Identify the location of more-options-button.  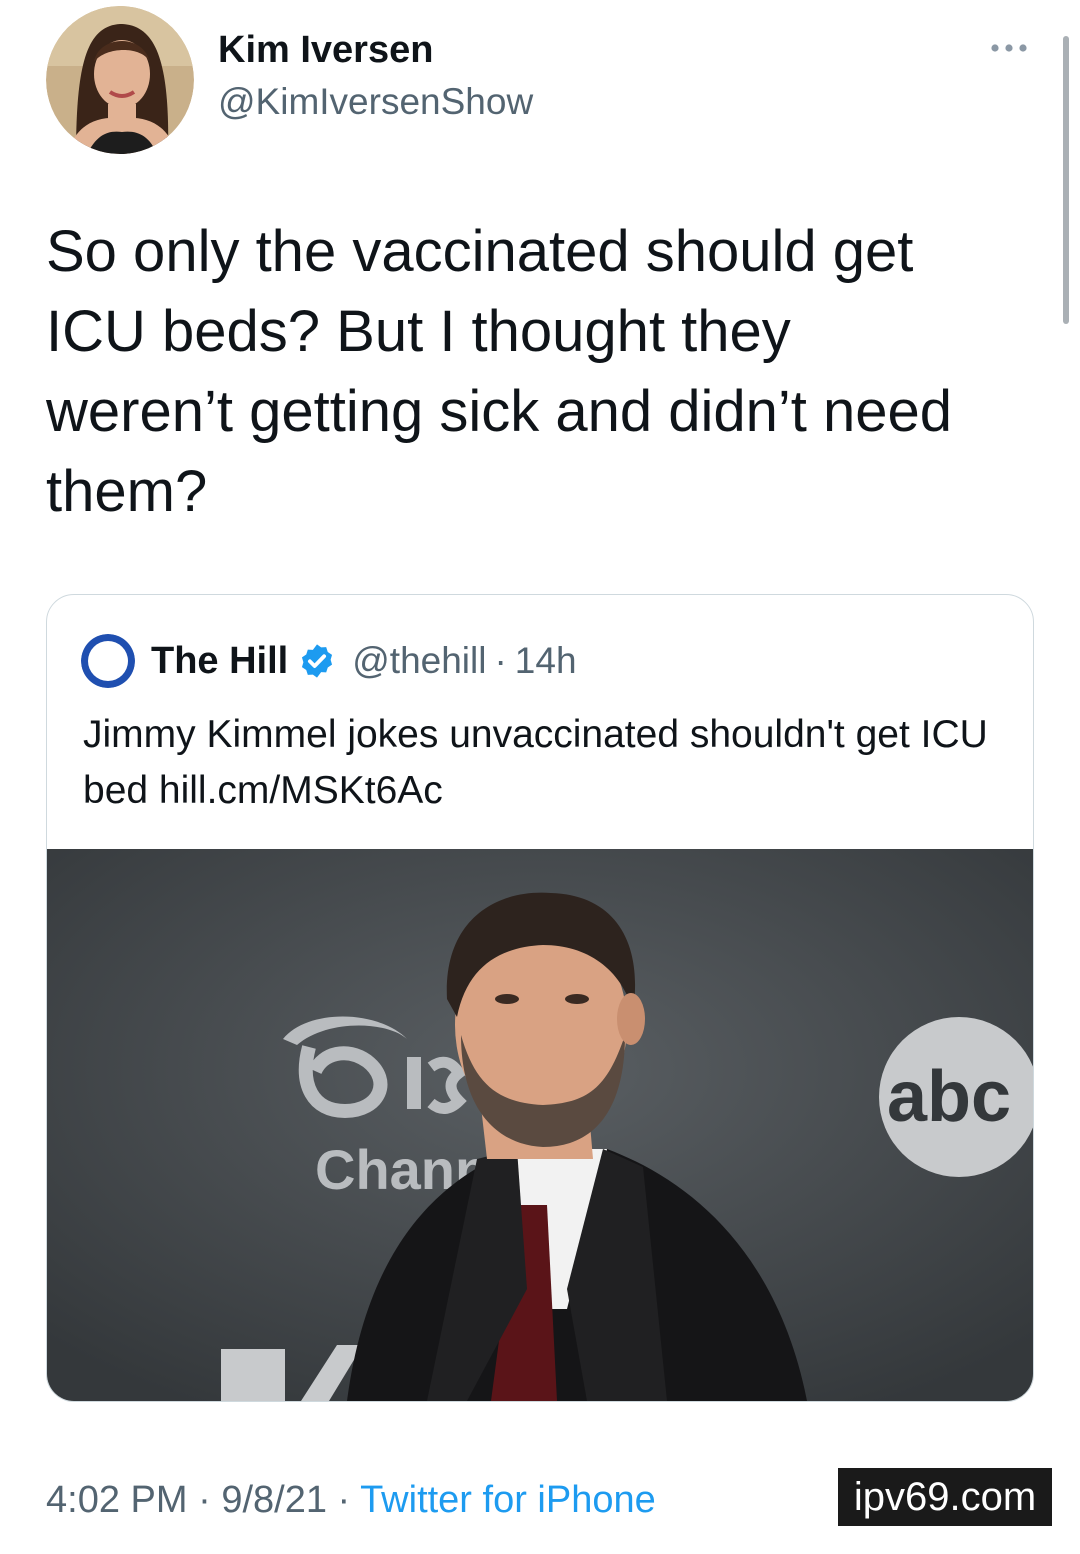
(1009, 48).